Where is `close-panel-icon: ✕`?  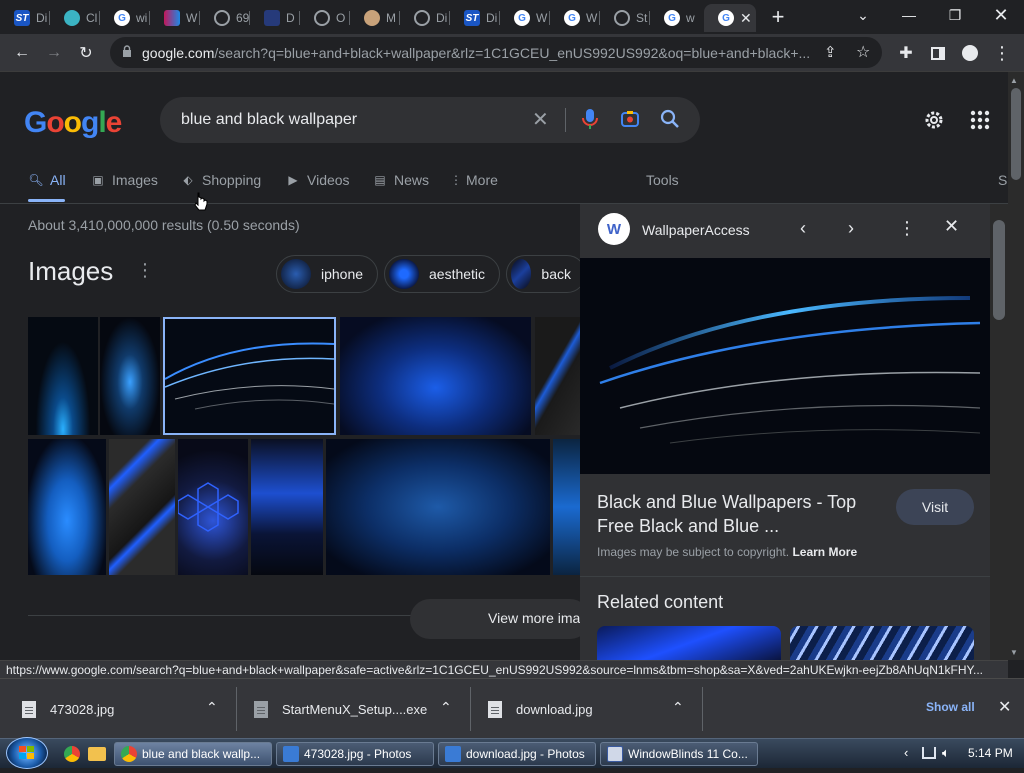
close-panel-icon: ✕ is located at coordinates (951, 226).